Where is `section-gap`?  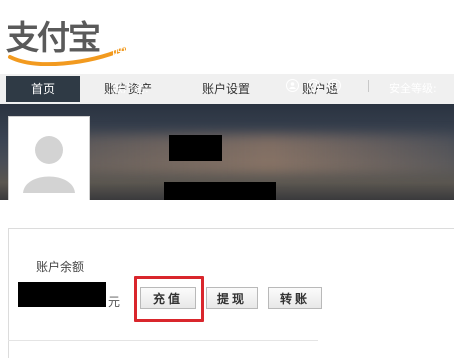 section-gap is located at coordinates (227, 214).